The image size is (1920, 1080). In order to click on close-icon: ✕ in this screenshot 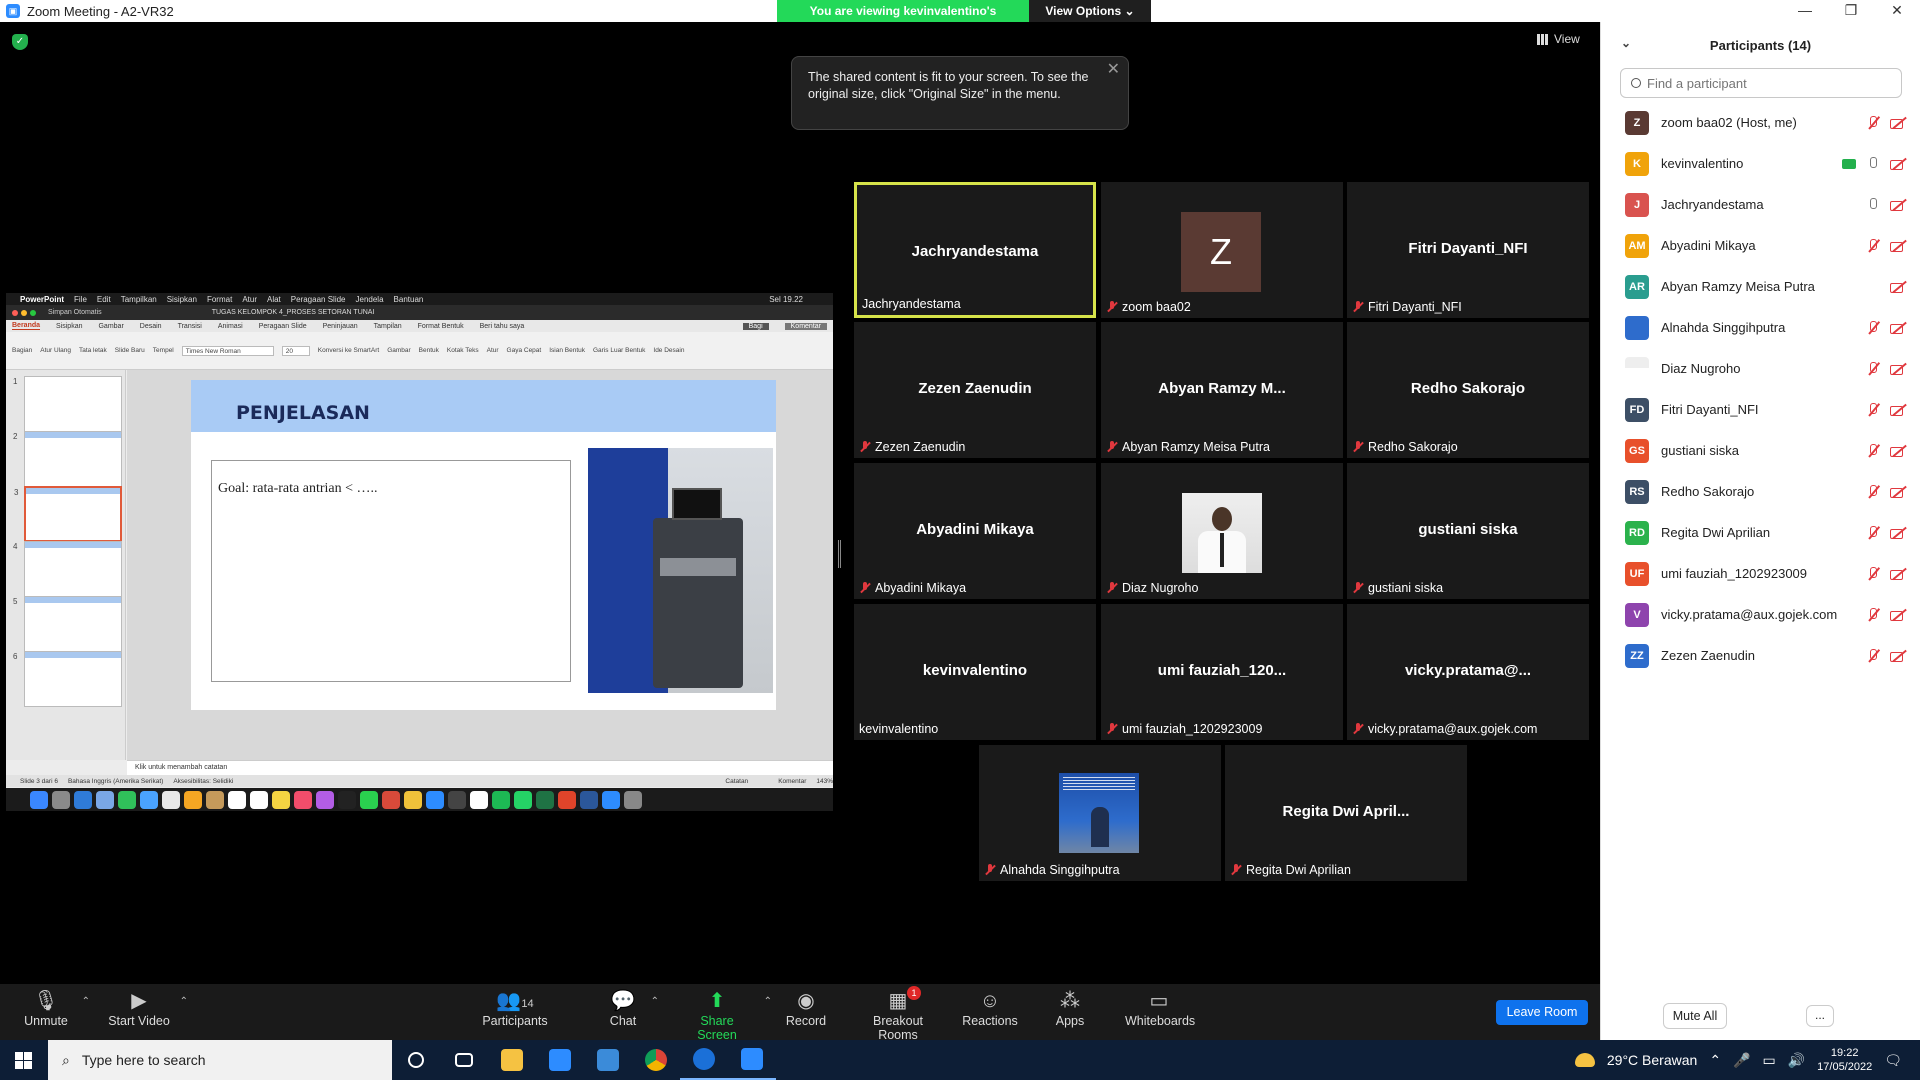, I will do `click(1113, 69)`.